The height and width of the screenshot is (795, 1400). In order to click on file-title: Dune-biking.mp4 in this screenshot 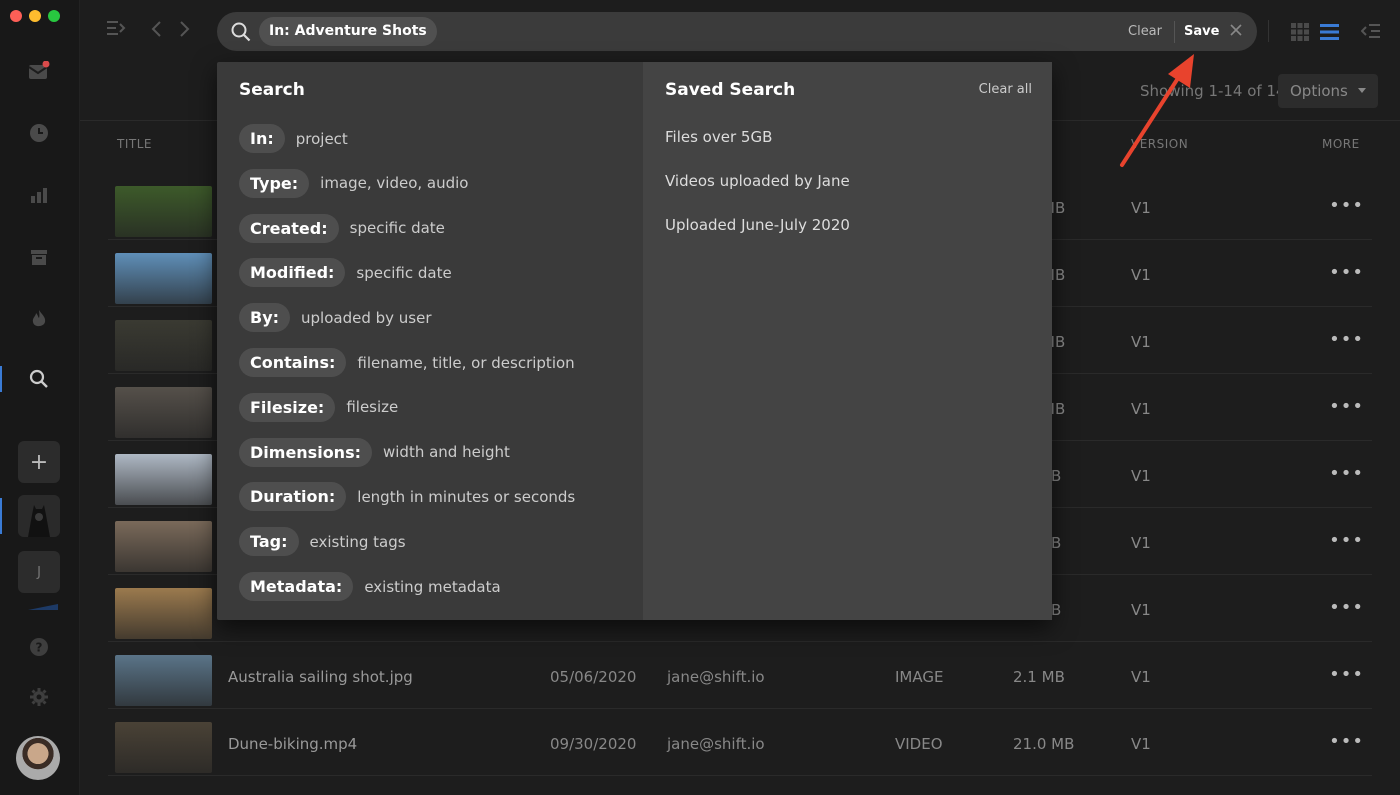, I will do `click(292, 744)`.